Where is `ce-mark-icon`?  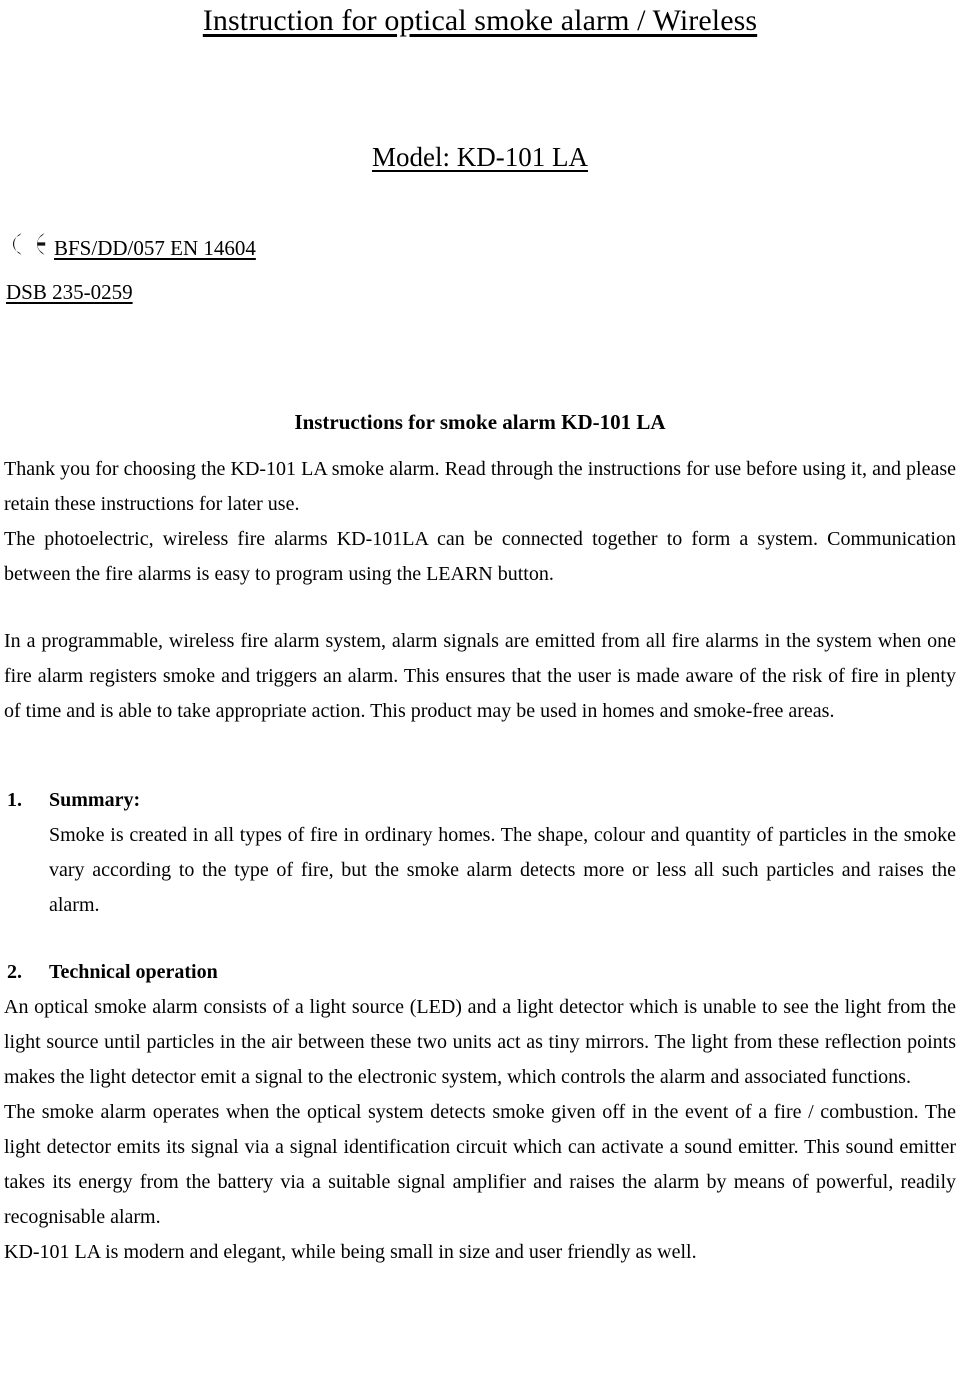 ce-mark-icon is located at coordinates (28, 244).